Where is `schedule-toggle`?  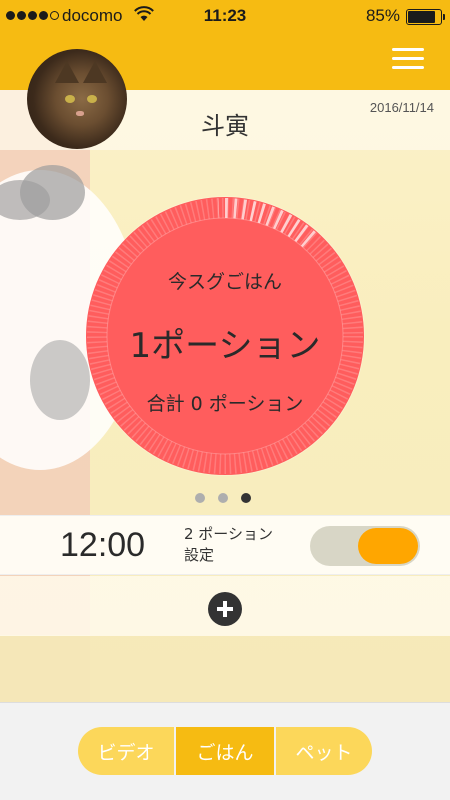 schedule-toggle is located at coordinates (365, 546).